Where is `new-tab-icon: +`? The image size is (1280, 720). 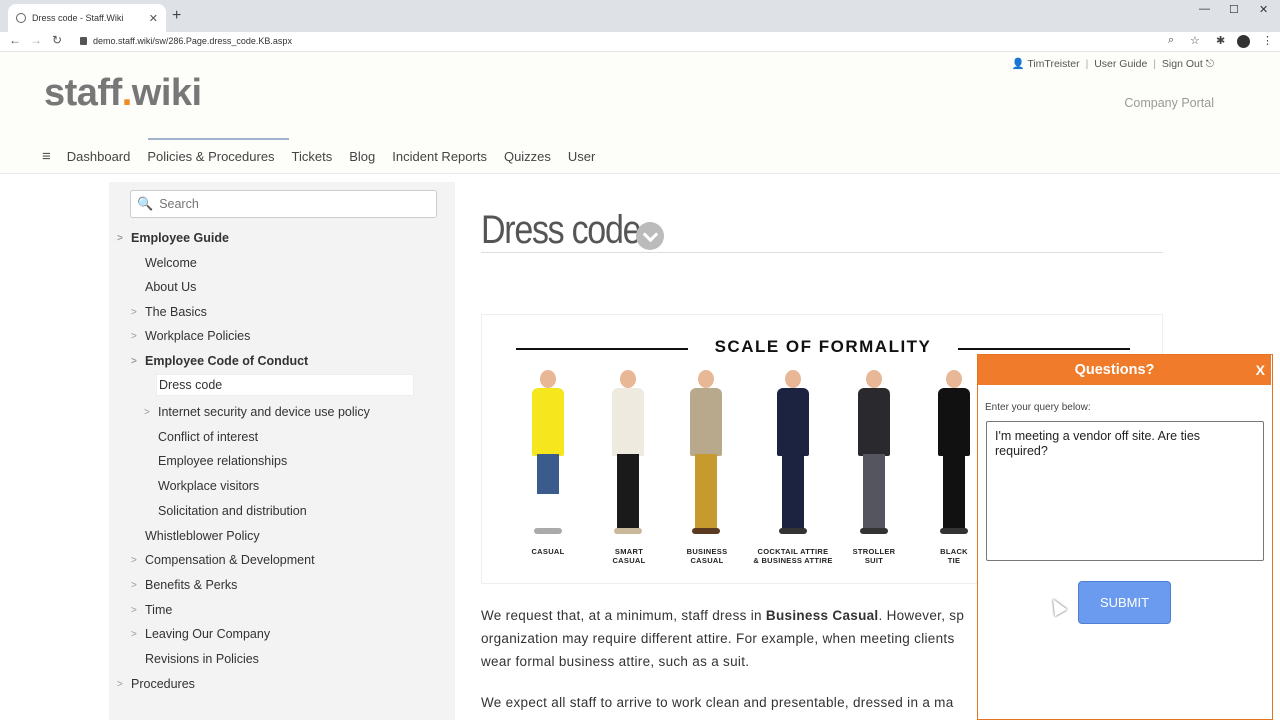
new-tab-icon: + is located at coordinates (176, 16).